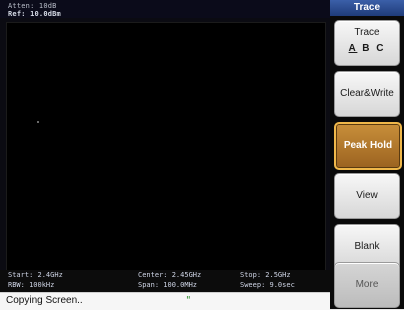 Image resolution: width=404 pixels, height=310 pixels. What do you see at coordinates (44, 300) in the screenshot?
I see `status-message: Copying Screen..` at bounding box center [44, 300].